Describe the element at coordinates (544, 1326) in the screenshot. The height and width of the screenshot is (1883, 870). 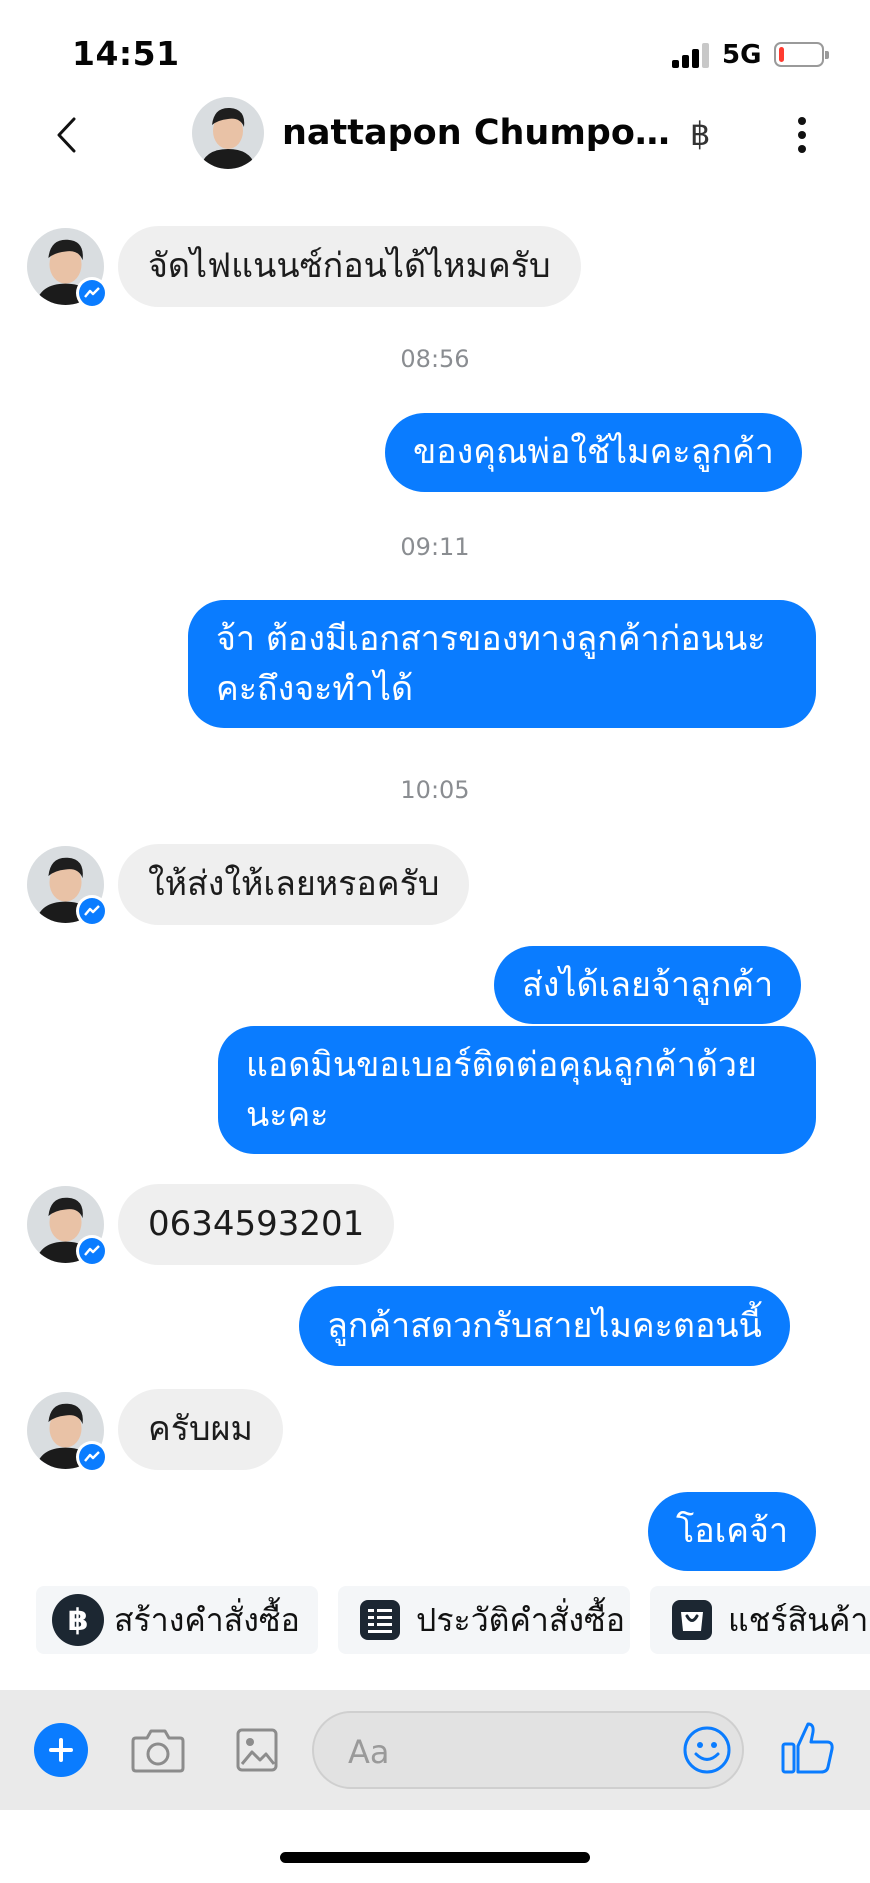
I see `message-bubble-outgoing: ลูกค้าสดวกรับสายไมคะตอนนี้` at that location.